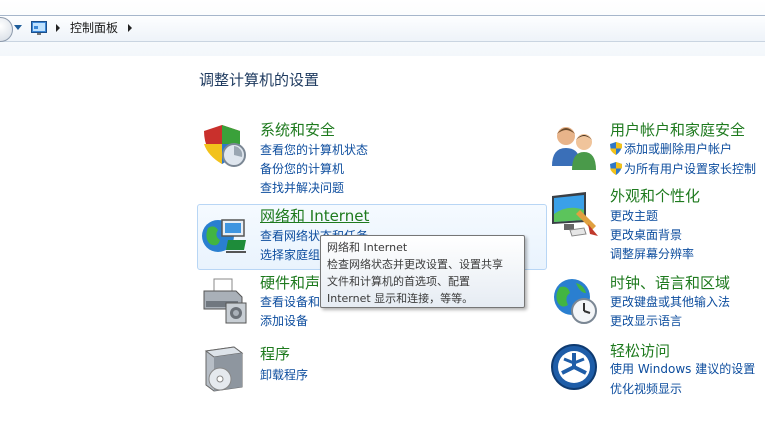  Describe the element at coordinates (302, 169) in the screenshot. I see `link-backup-computer: 备份您的计算机` at that location.